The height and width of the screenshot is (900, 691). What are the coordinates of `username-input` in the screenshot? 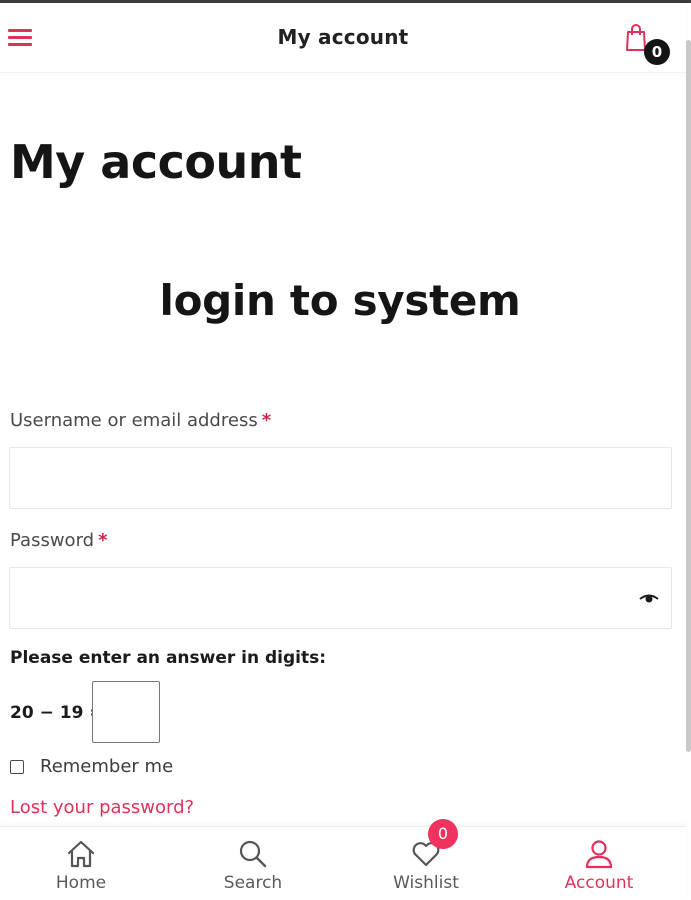 It's located at (340, 478).